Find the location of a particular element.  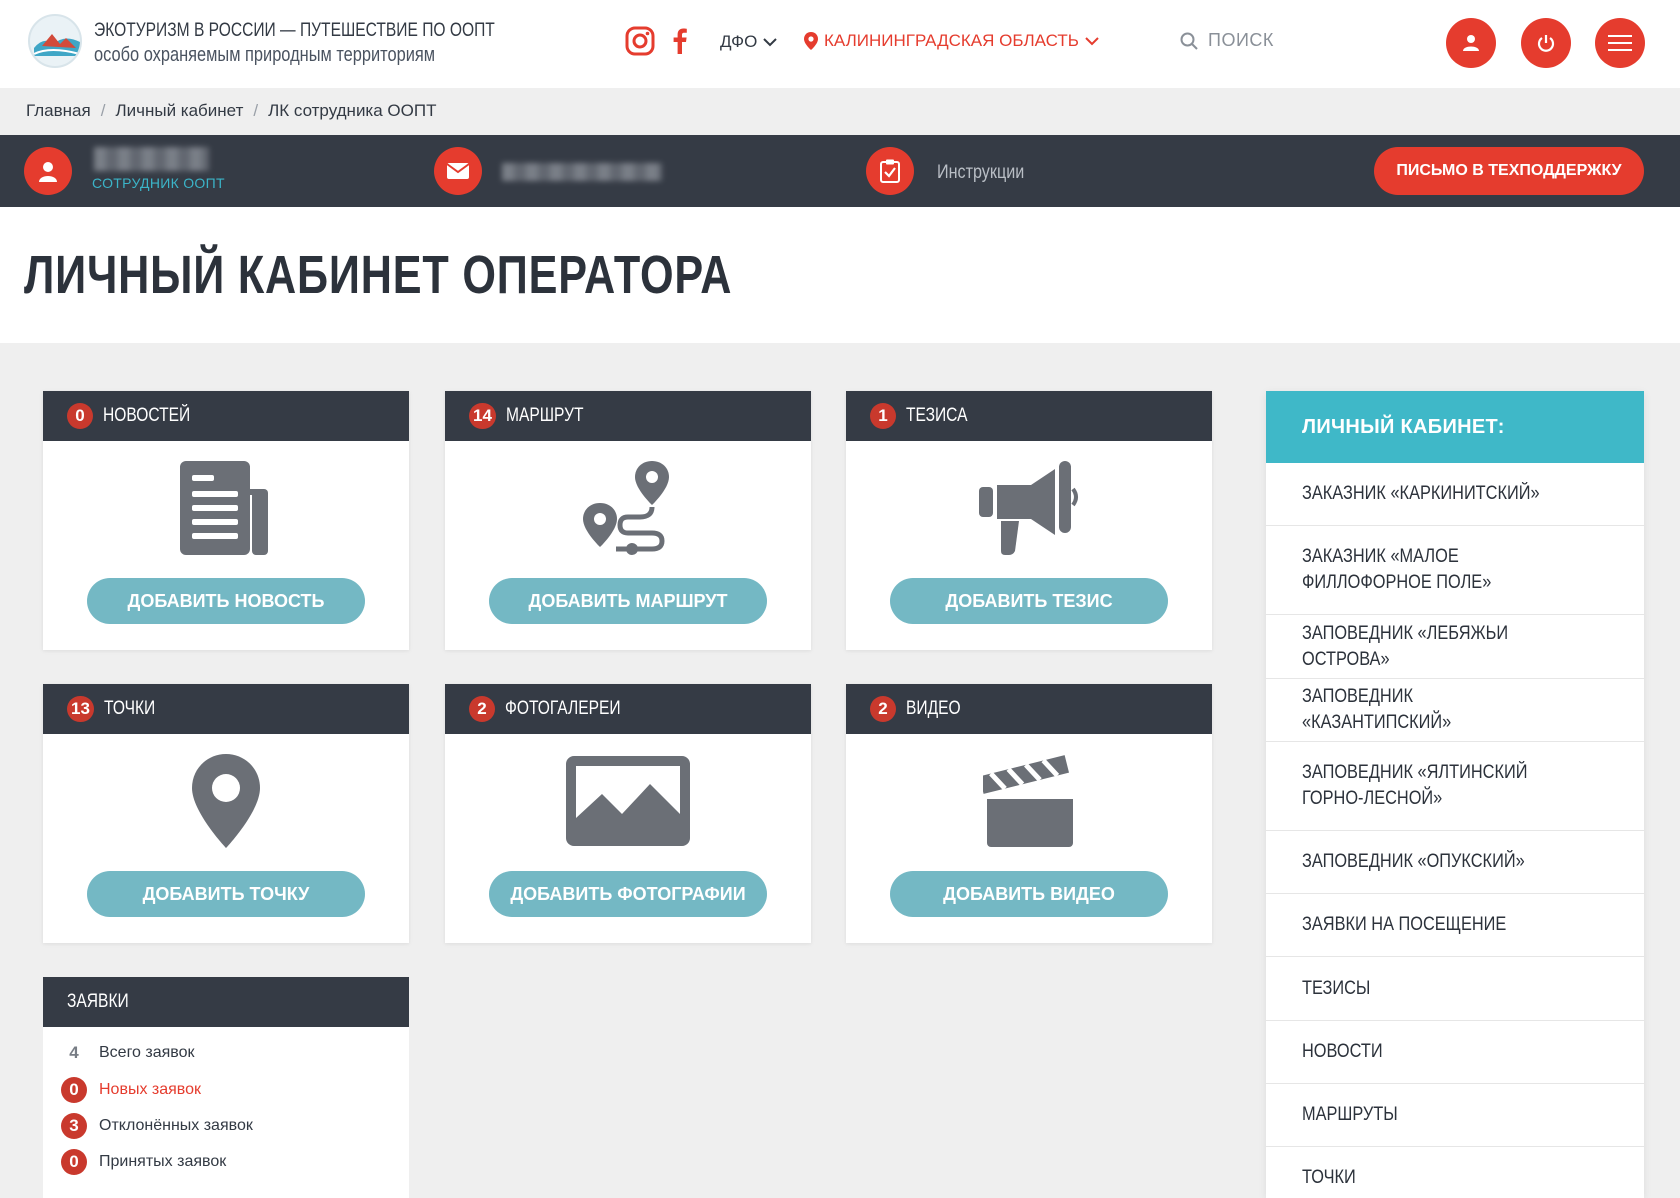

sidebar-item-maloe-phyllophora: ЗАКАЗНИК «МАЛОЕ ФИЛЛОФОРНОЕ ПОЛЕ» is located at coordinates (1455, 570).